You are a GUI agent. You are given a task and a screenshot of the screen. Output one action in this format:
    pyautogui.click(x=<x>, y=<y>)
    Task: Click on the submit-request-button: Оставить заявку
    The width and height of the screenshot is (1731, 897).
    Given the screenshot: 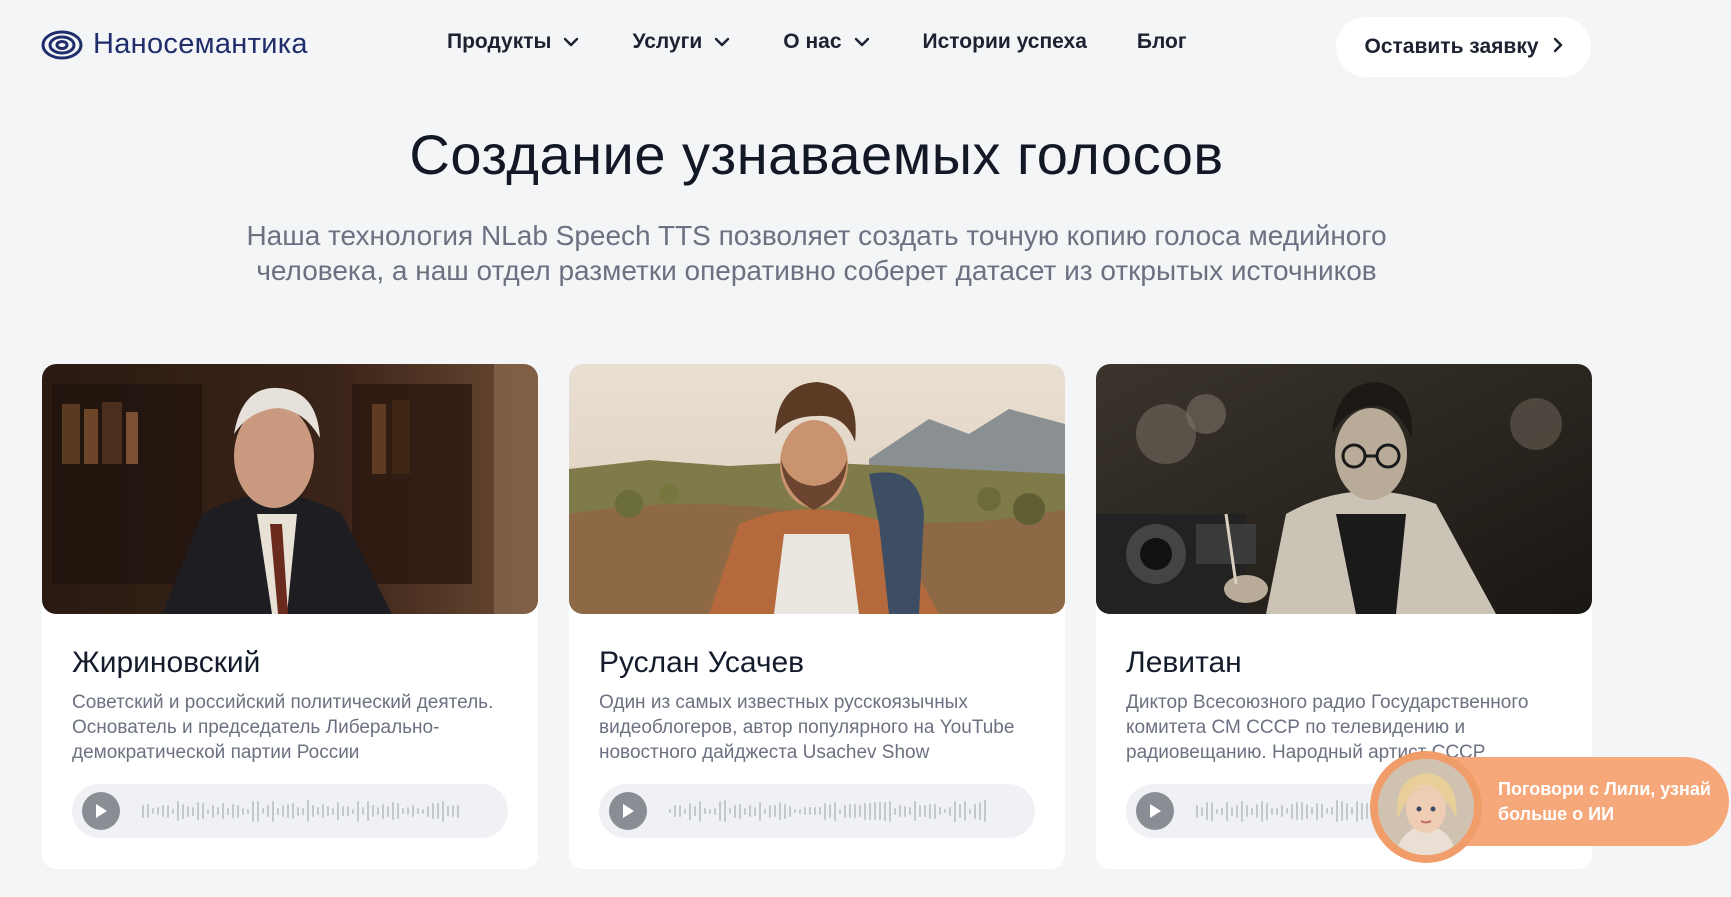 What is the action you would take?
    pyautogui.click(x=1463, y=47)
    